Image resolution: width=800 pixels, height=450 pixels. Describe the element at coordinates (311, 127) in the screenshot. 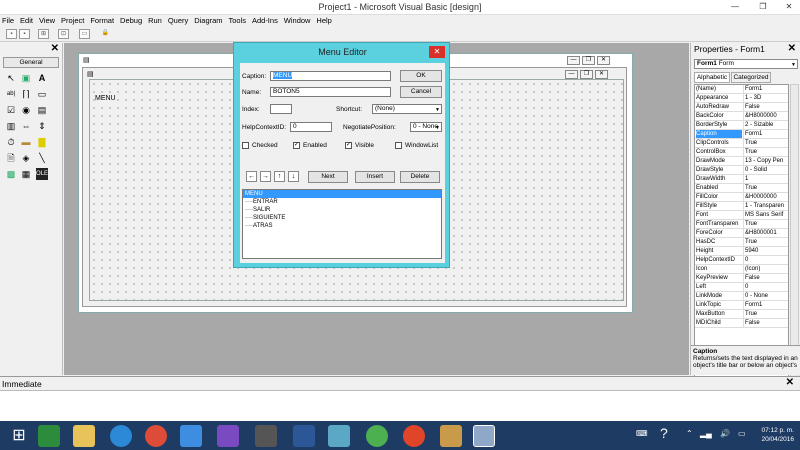

I see `helpcontext-input: 0` at that location.